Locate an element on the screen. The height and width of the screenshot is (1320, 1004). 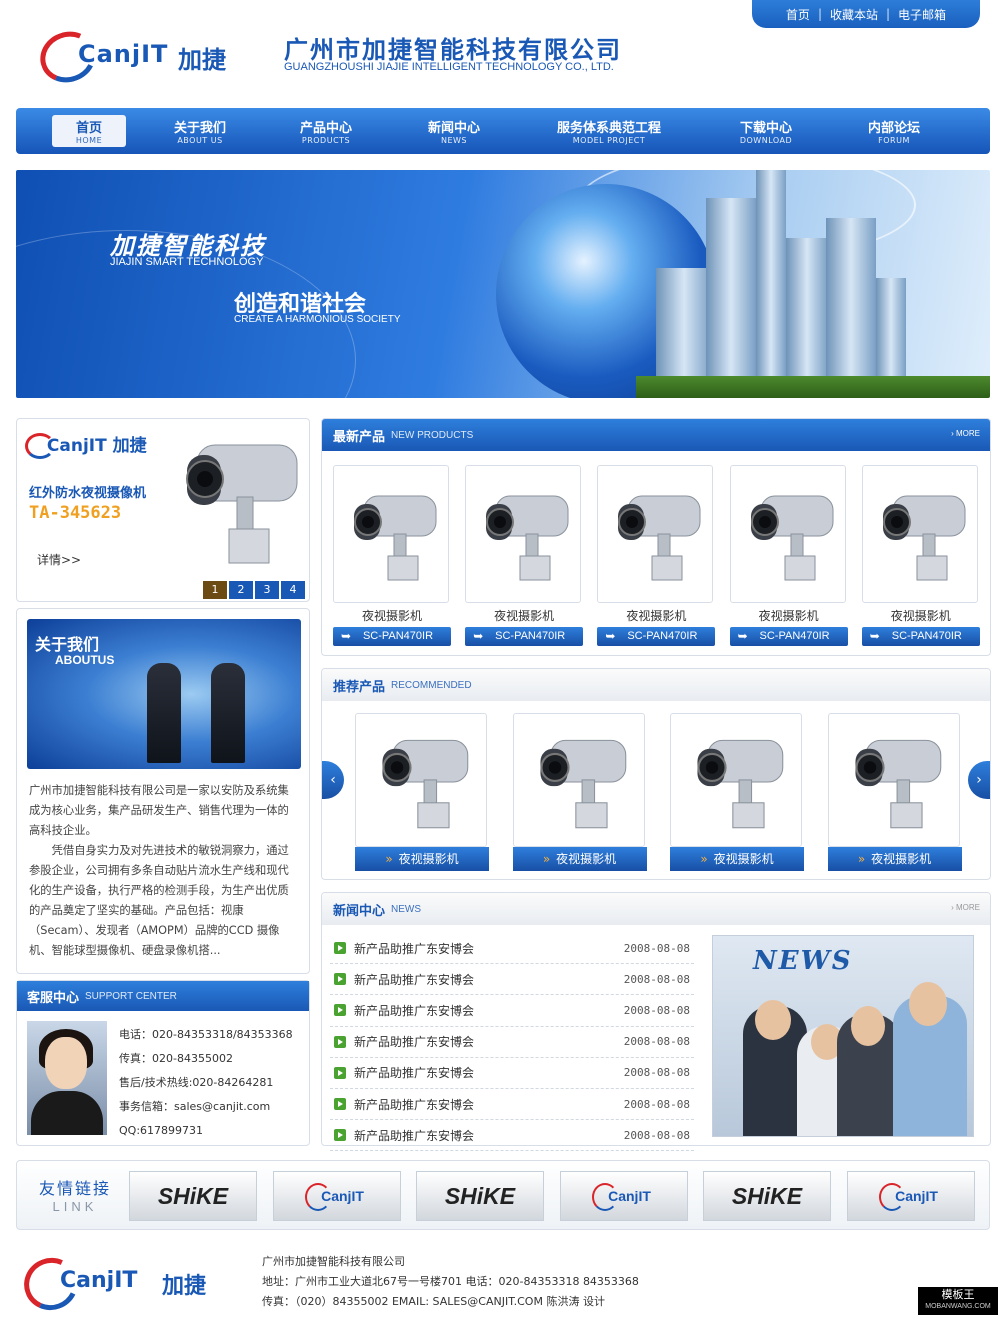
footer-logo-cn: 加捷 is located at coordinates (184, 1286).